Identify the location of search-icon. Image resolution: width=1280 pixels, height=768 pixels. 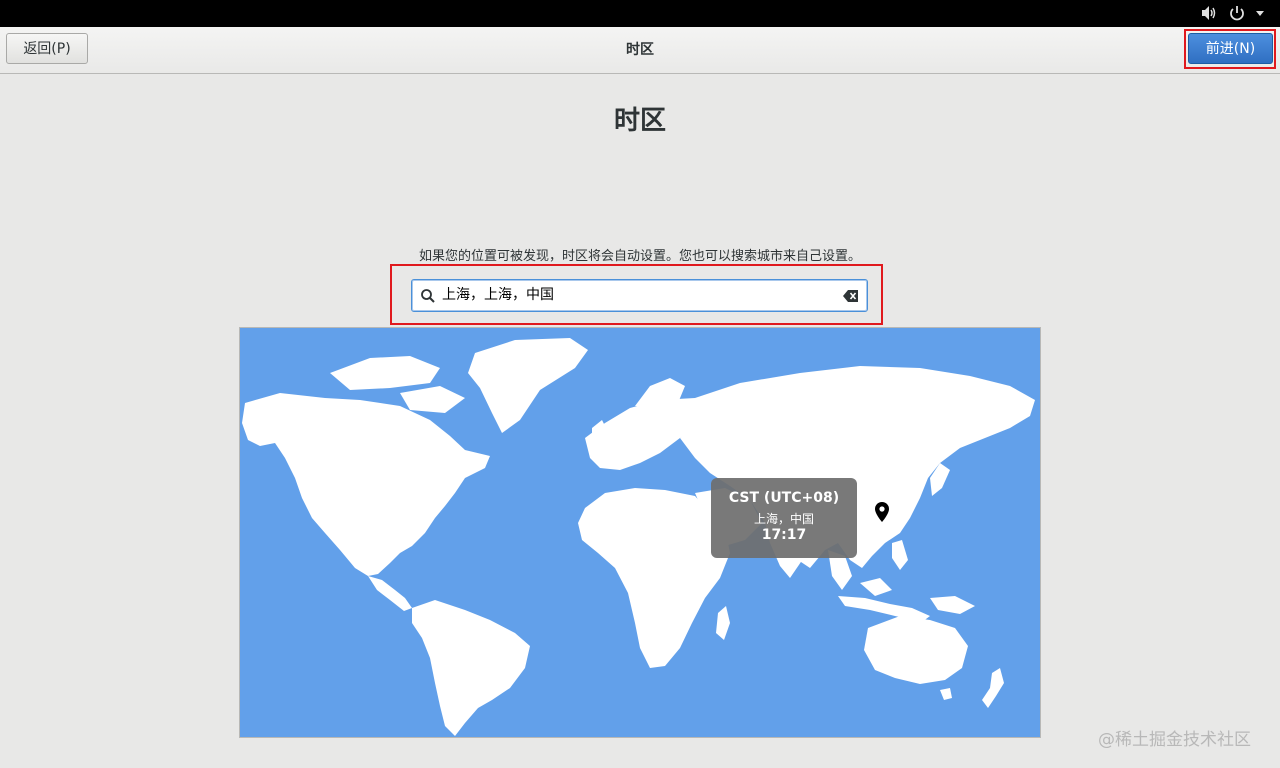
(428, 296).